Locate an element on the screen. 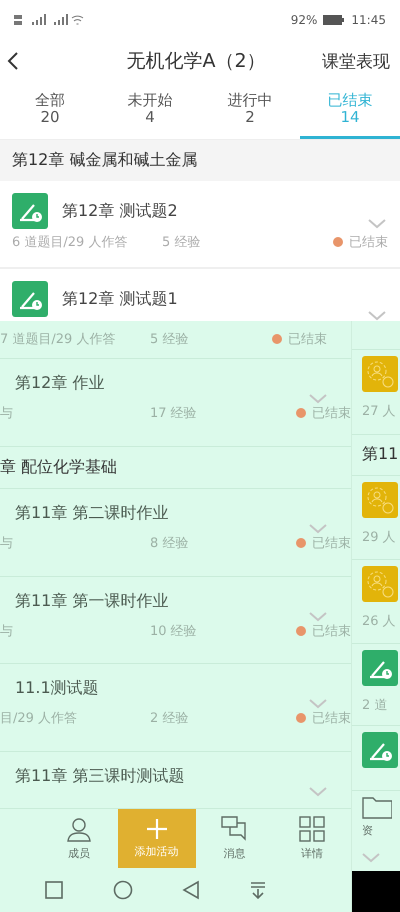  nav-tab: 消息 is located at coordinates (235, 838).